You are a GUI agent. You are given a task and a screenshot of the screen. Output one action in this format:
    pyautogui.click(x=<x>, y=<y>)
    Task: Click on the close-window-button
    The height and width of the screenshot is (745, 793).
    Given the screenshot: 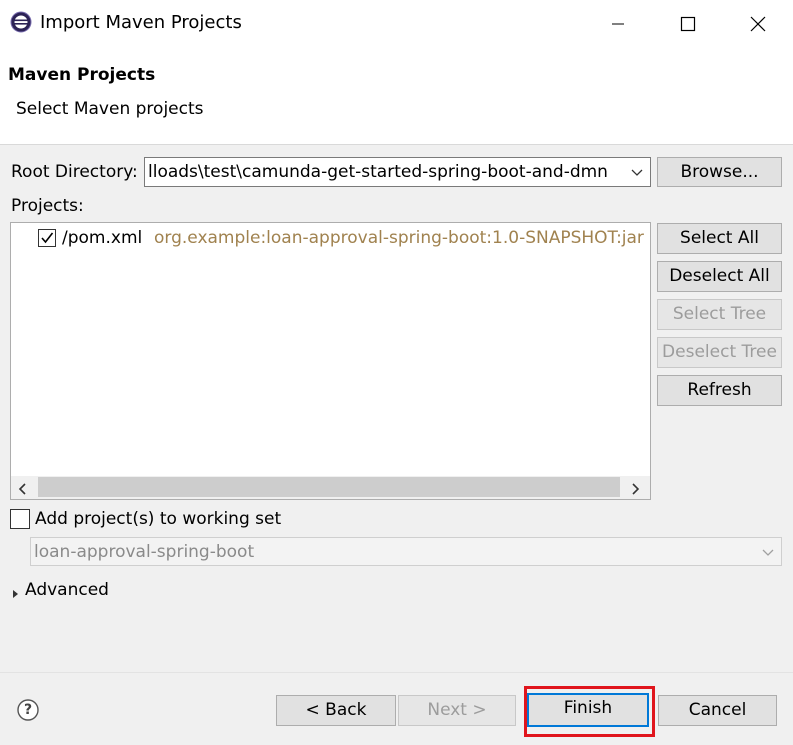 What is the action you would take?
    pyautogui.click(x=758, y=24)
    